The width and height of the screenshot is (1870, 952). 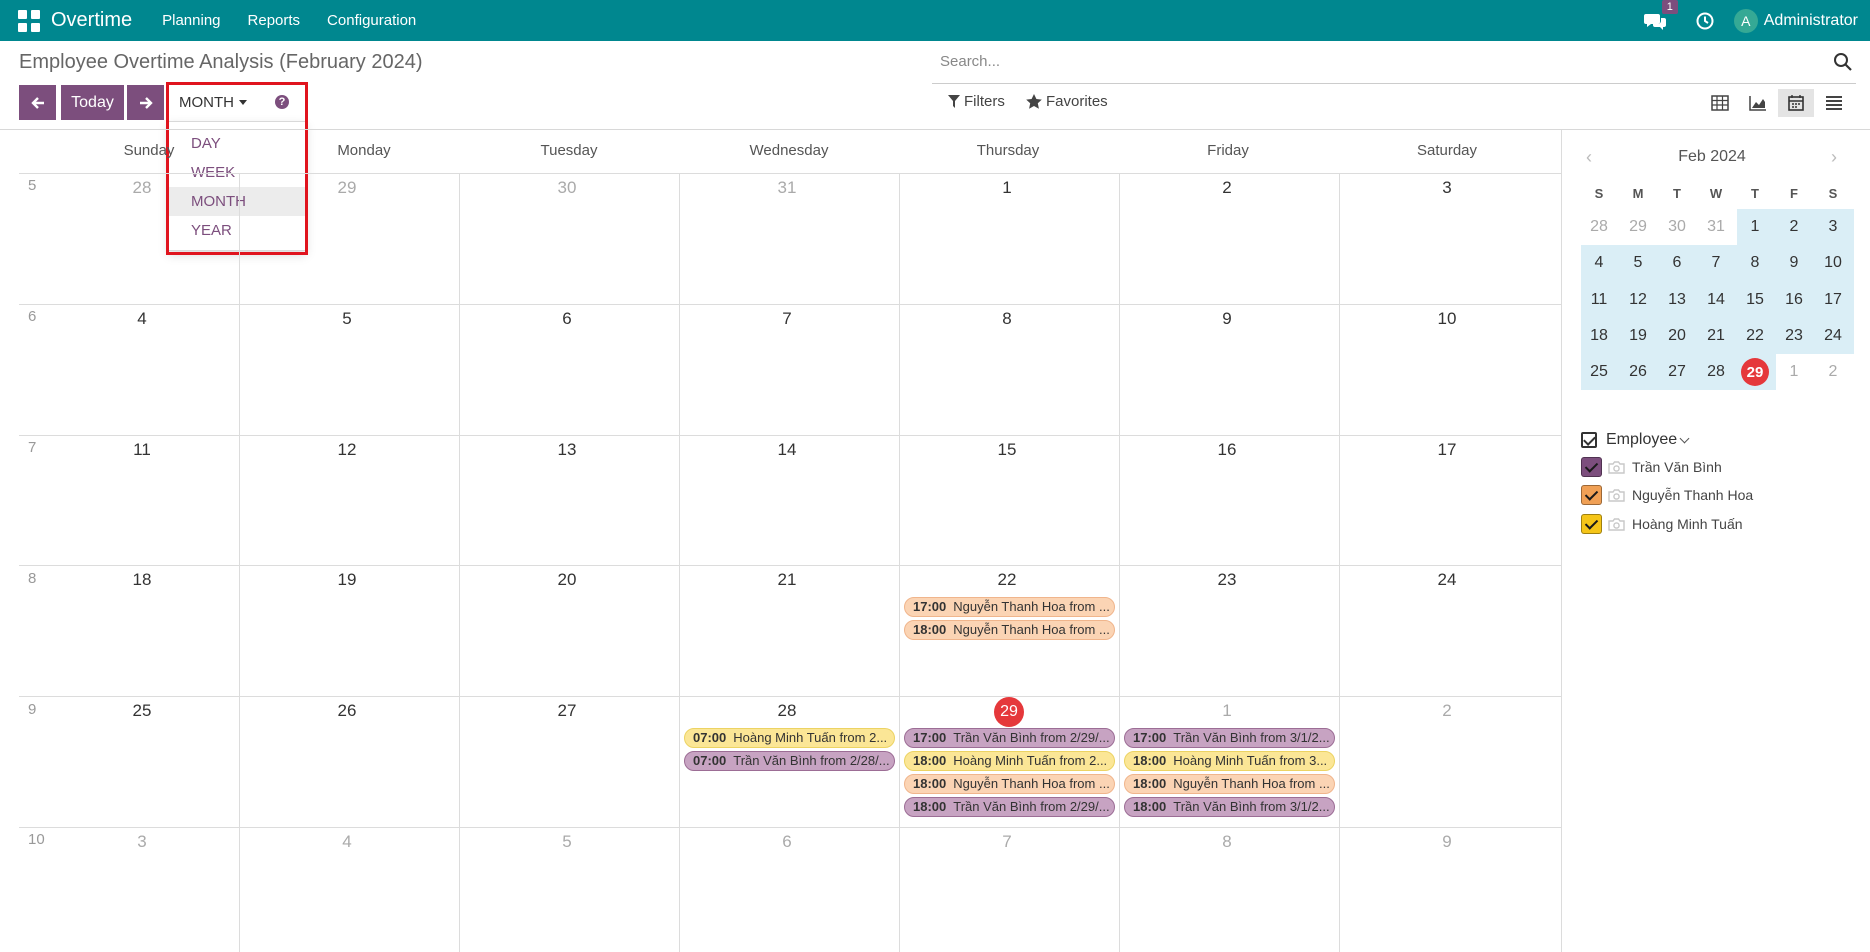 I want to click on app-brand: Overtime, so click(x=91, y=20).